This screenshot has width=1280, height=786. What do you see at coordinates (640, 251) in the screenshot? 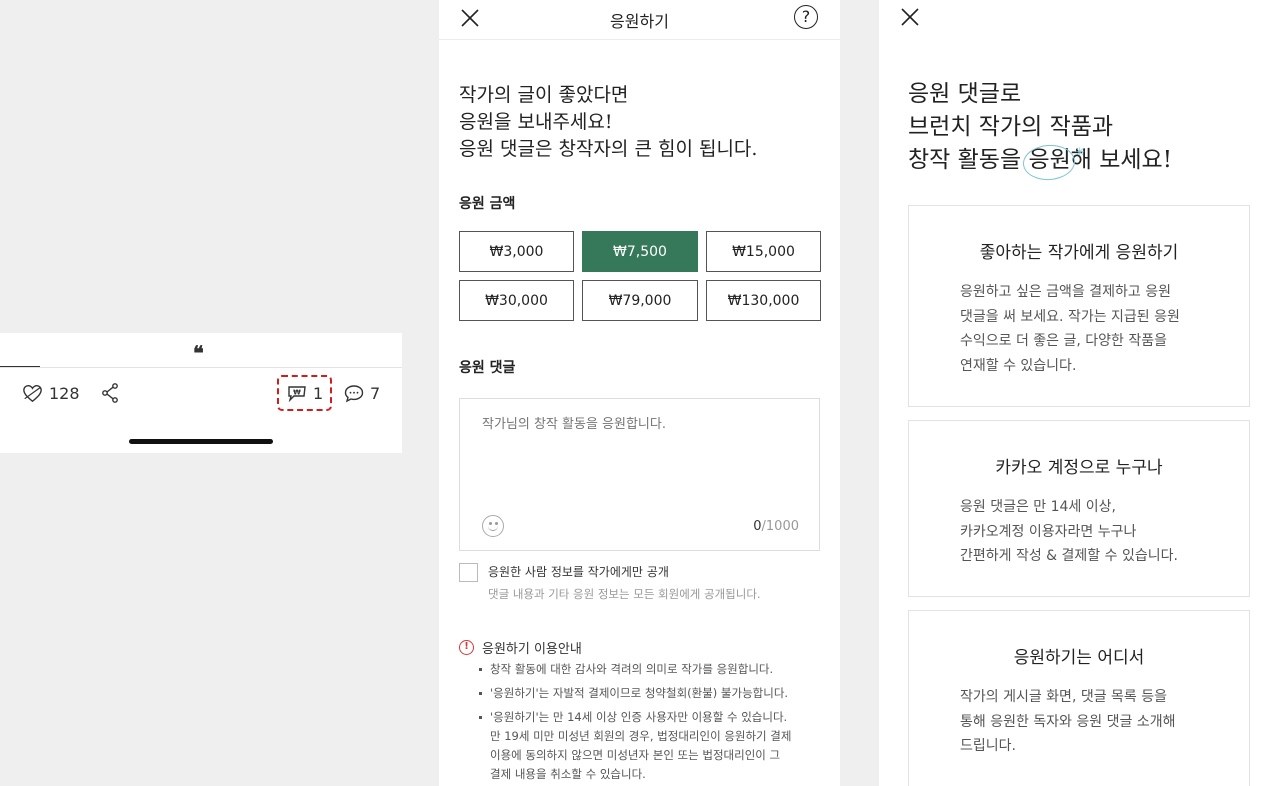
I see `amount-option-selected: ₩7,500` at bounding box center [640, 251].